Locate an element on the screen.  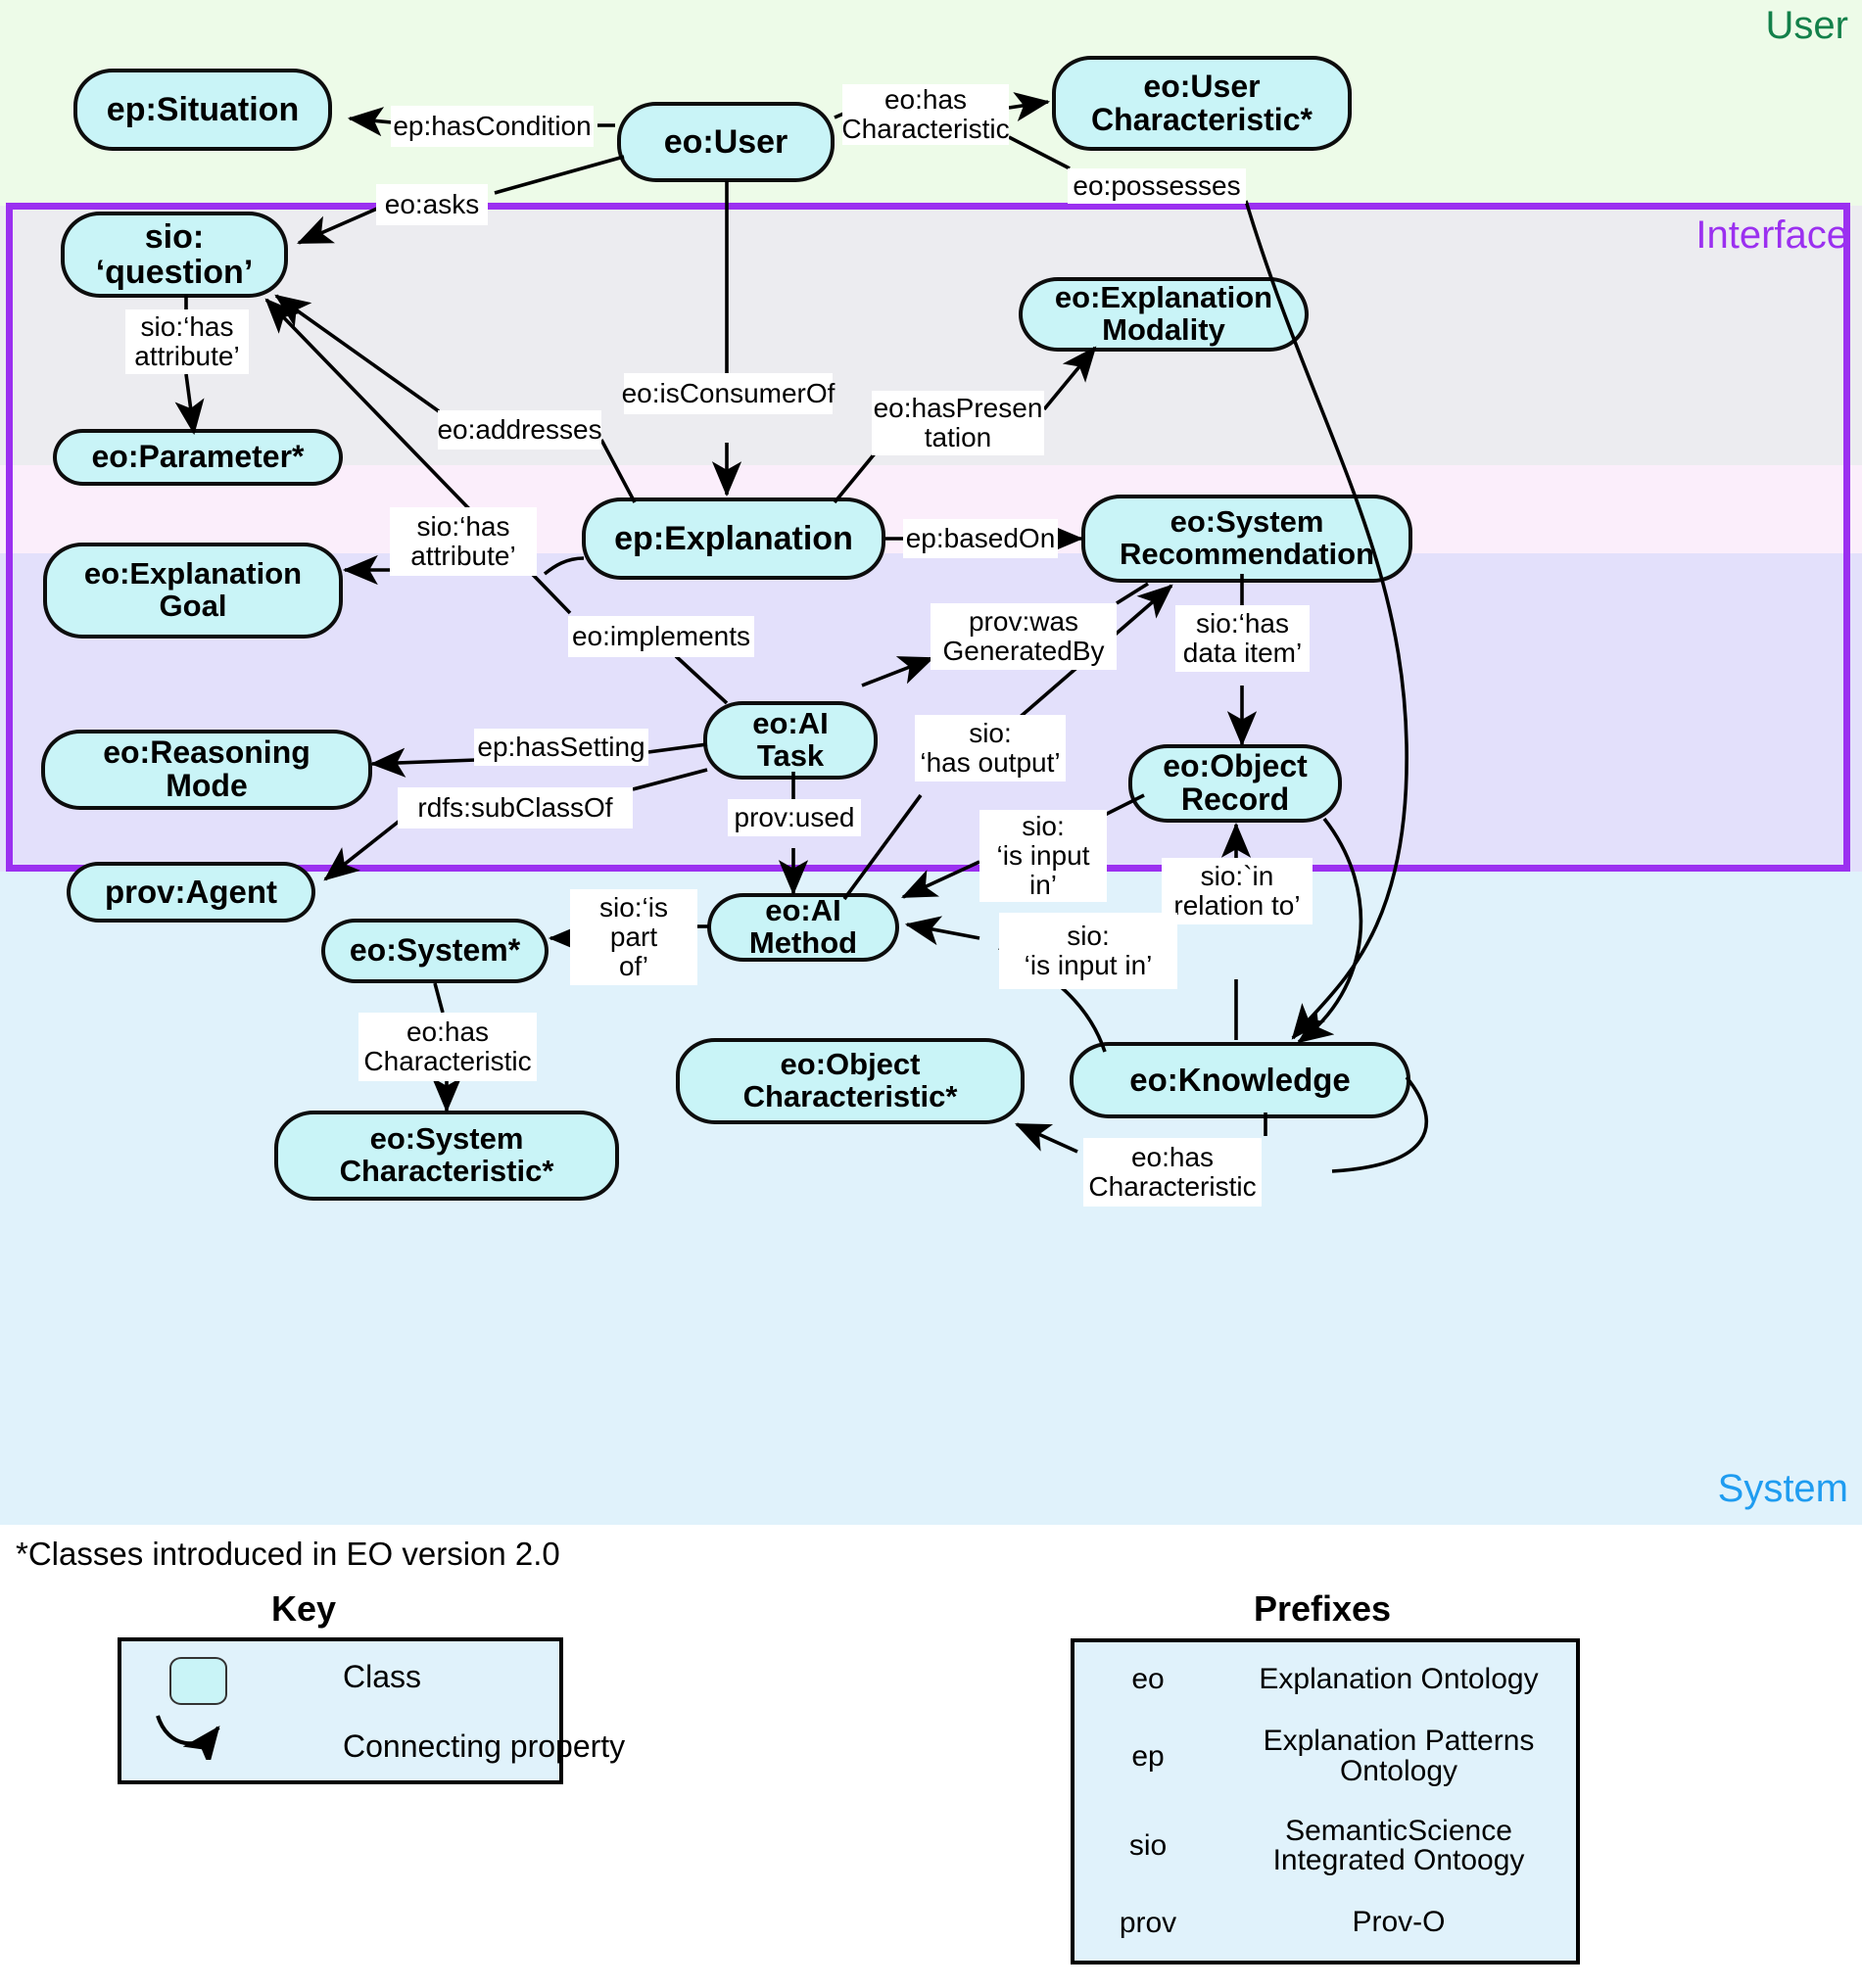
property-label: eo:isConsumerOf is located at coordinates (728, 393).